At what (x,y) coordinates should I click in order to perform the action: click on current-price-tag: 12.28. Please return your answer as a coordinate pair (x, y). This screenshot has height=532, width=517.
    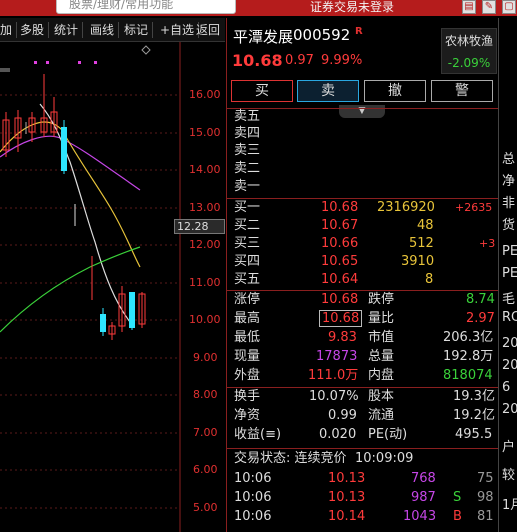
    Looking at the image, I should click on (199, 226).